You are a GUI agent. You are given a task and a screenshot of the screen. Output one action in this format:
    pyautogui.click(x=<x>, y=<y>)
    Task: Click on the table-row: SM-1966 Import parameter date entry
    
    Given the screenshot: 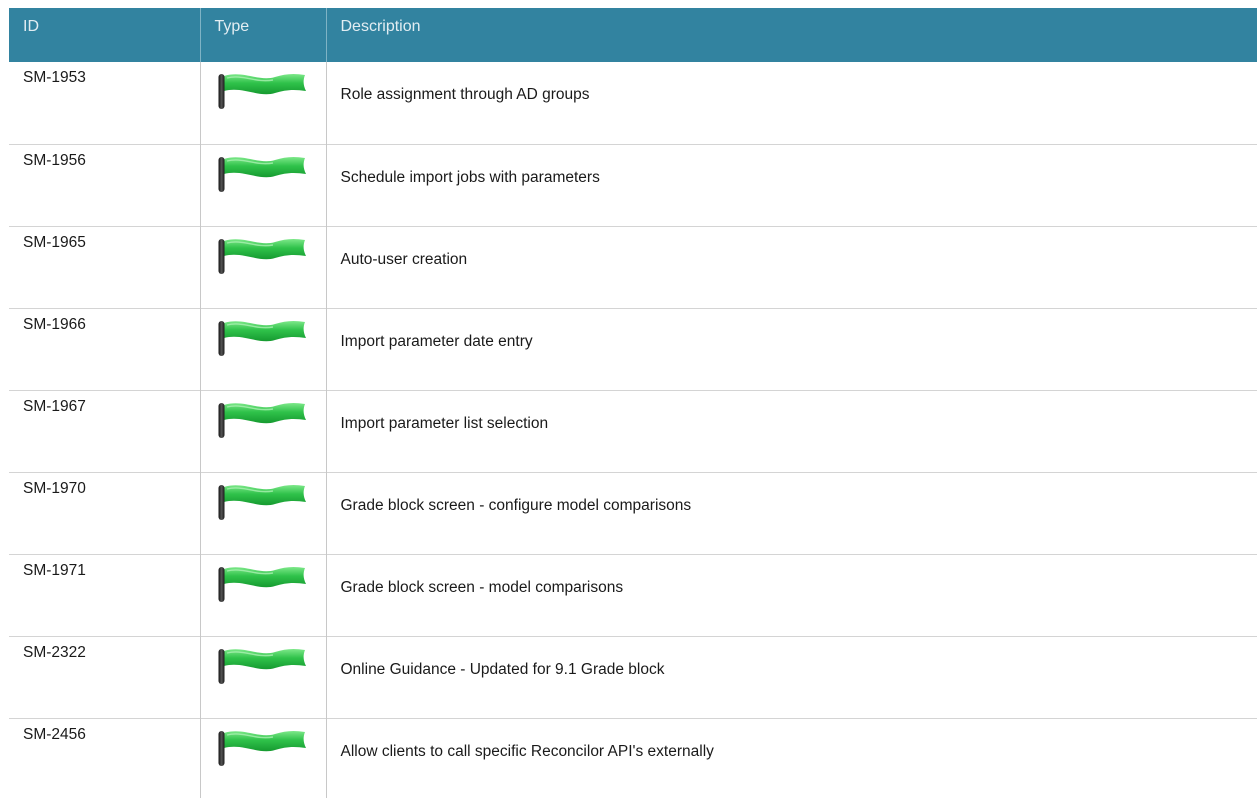 What is the action you would take?
    pyautogui.click(x=633, y=349)
    